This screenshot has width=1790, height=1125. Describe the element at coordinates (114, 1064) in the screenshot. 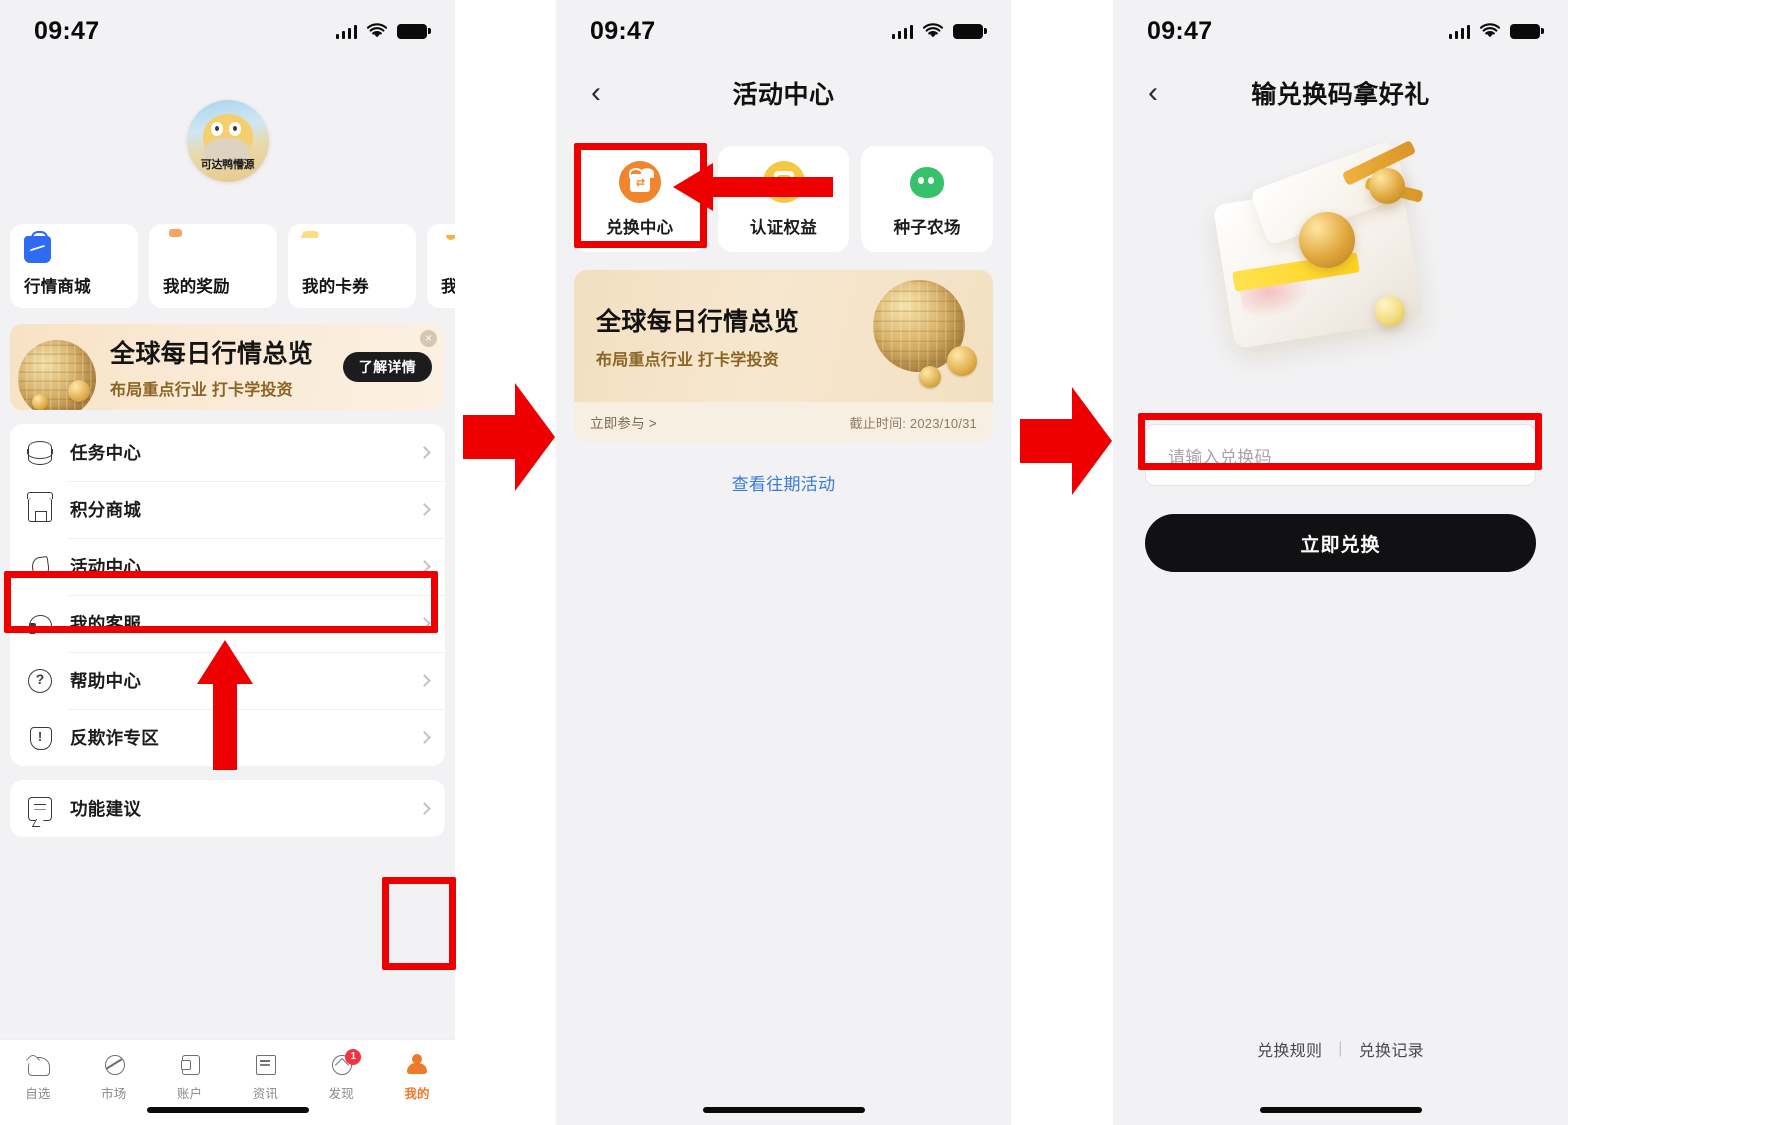

I see `market-icon` at that location.